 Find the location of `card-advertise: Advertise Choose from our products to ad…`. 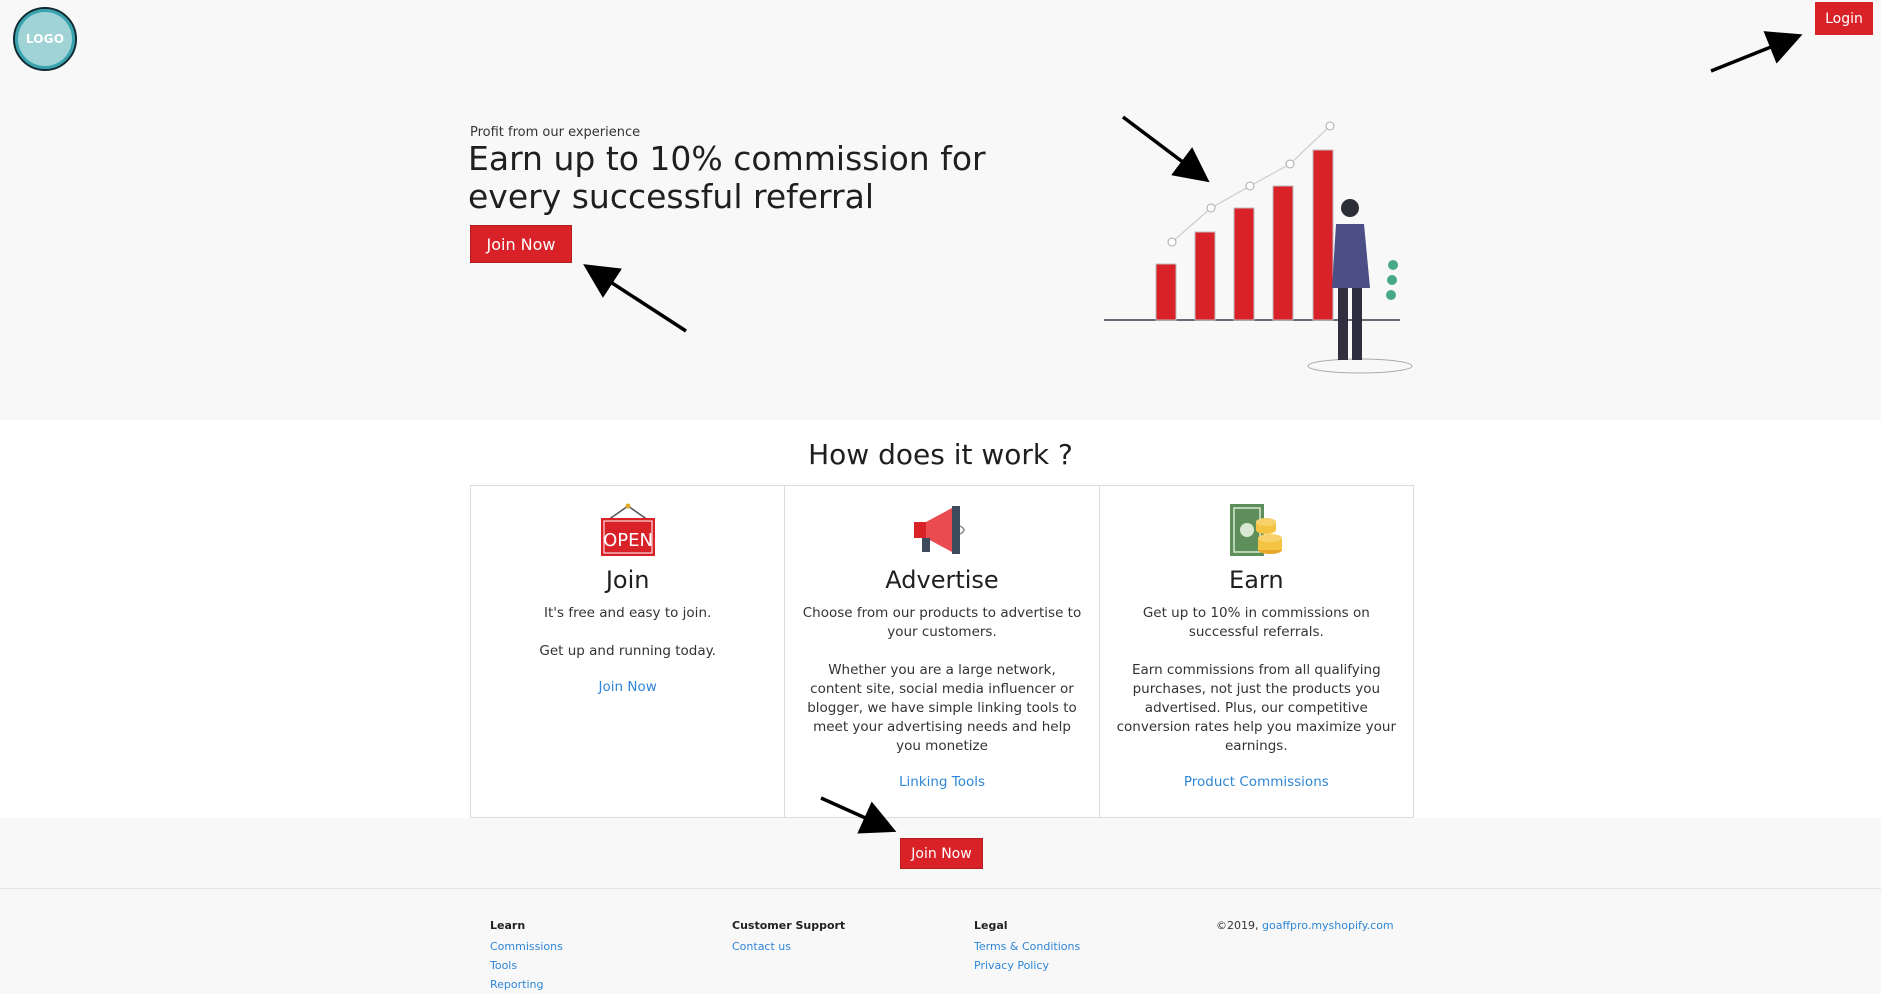

card-advertise: Advertise Choose from our products to ad… is located at coordinates (942, 651).